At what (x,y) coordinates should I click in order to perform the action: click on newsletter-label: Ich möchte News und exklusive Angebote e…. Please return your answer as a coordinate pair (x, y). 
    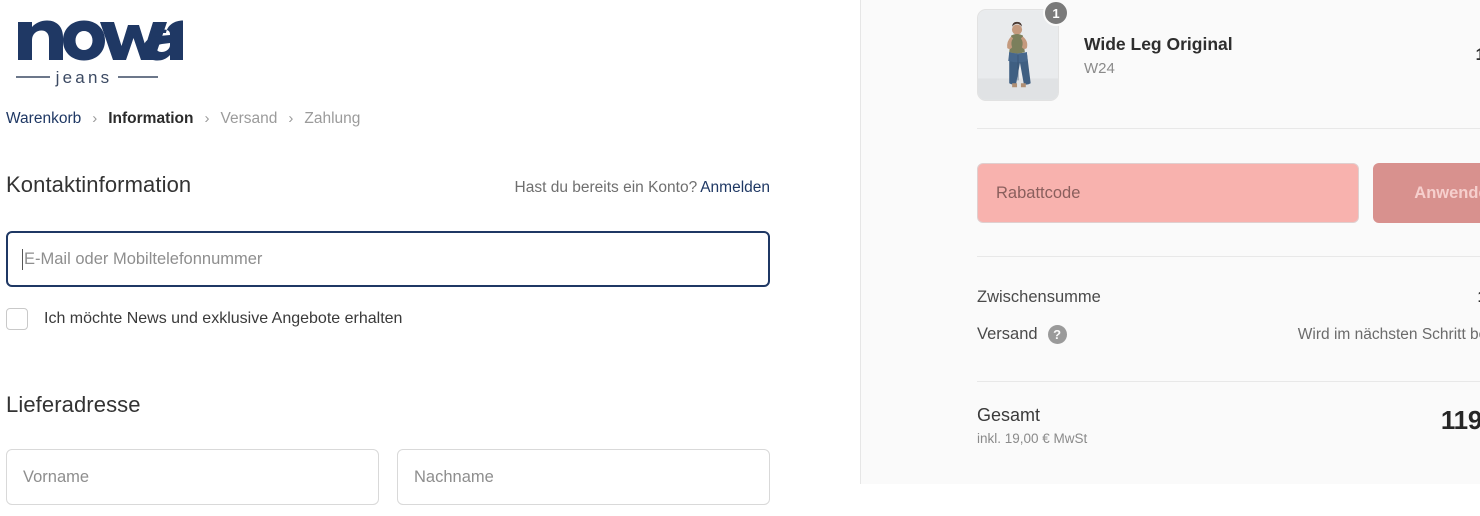
    Looking at the image, I should click on (223, 318).